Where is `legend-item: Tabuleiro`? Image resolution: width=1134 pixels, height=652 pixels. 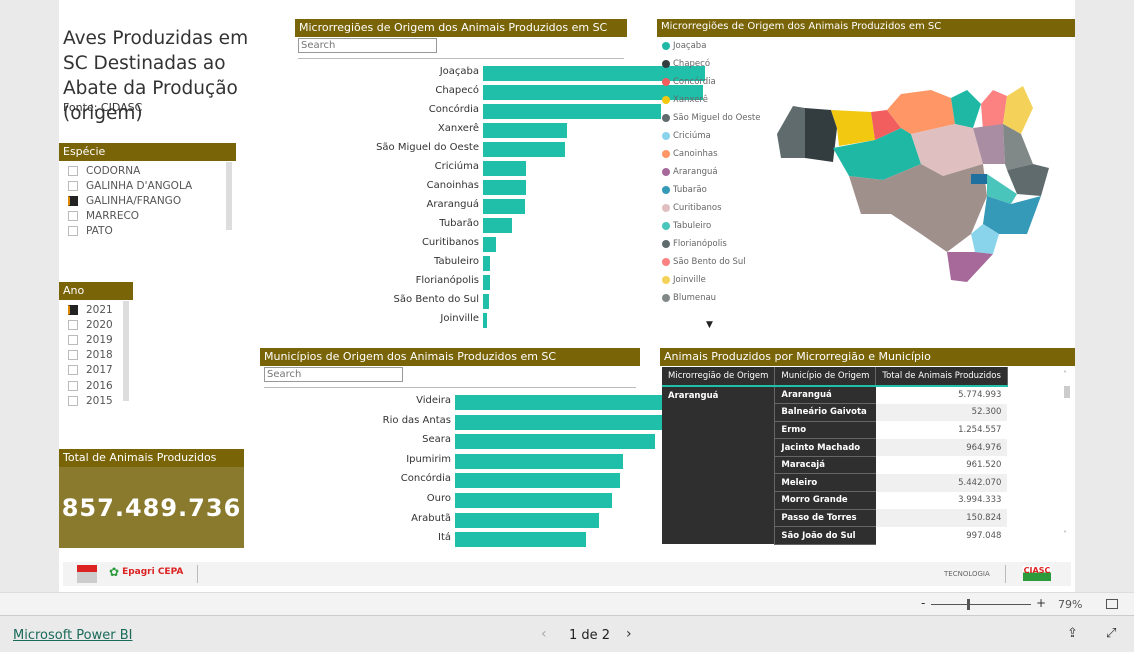 legend-item: Tabuleiro is located at coordinates (709, 226).